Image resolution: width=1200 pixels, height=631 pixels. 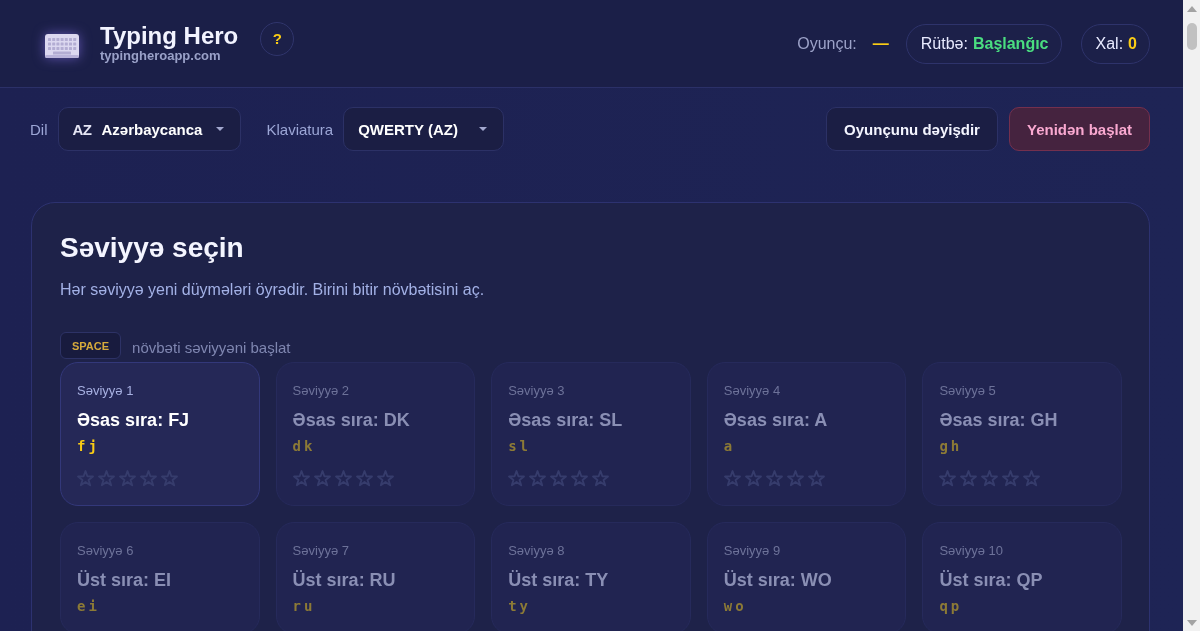 I want to click on player-name: —, so click(x=880, y=43).